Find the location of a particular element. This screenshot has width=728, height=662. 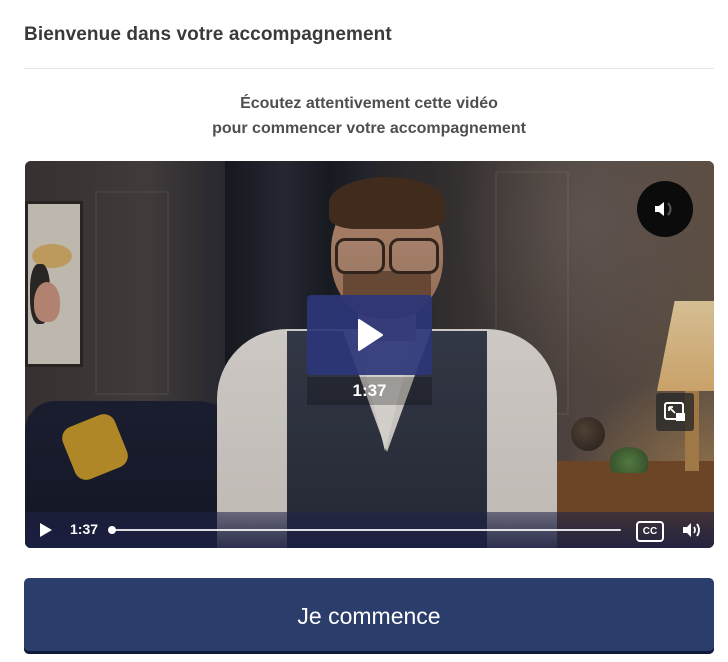

control-play-button is located at coordinates (46, 530).